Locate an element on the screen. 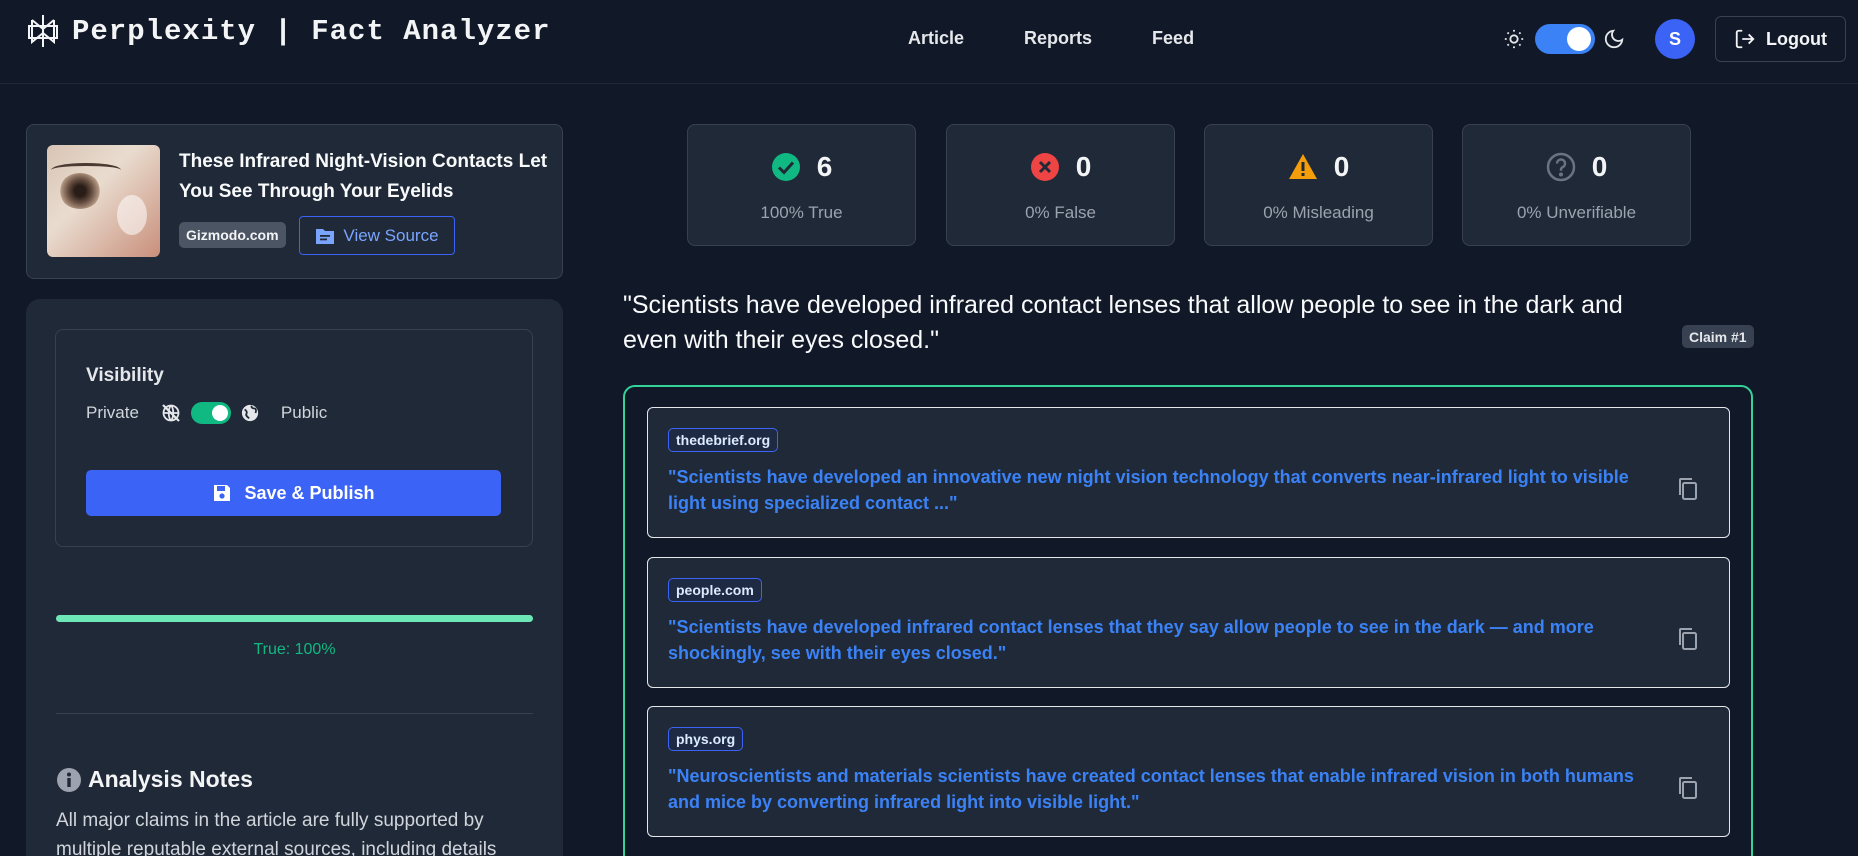 The image size is (1858, 856). stat-label: 0% False is located at coordinates (1060, 212).